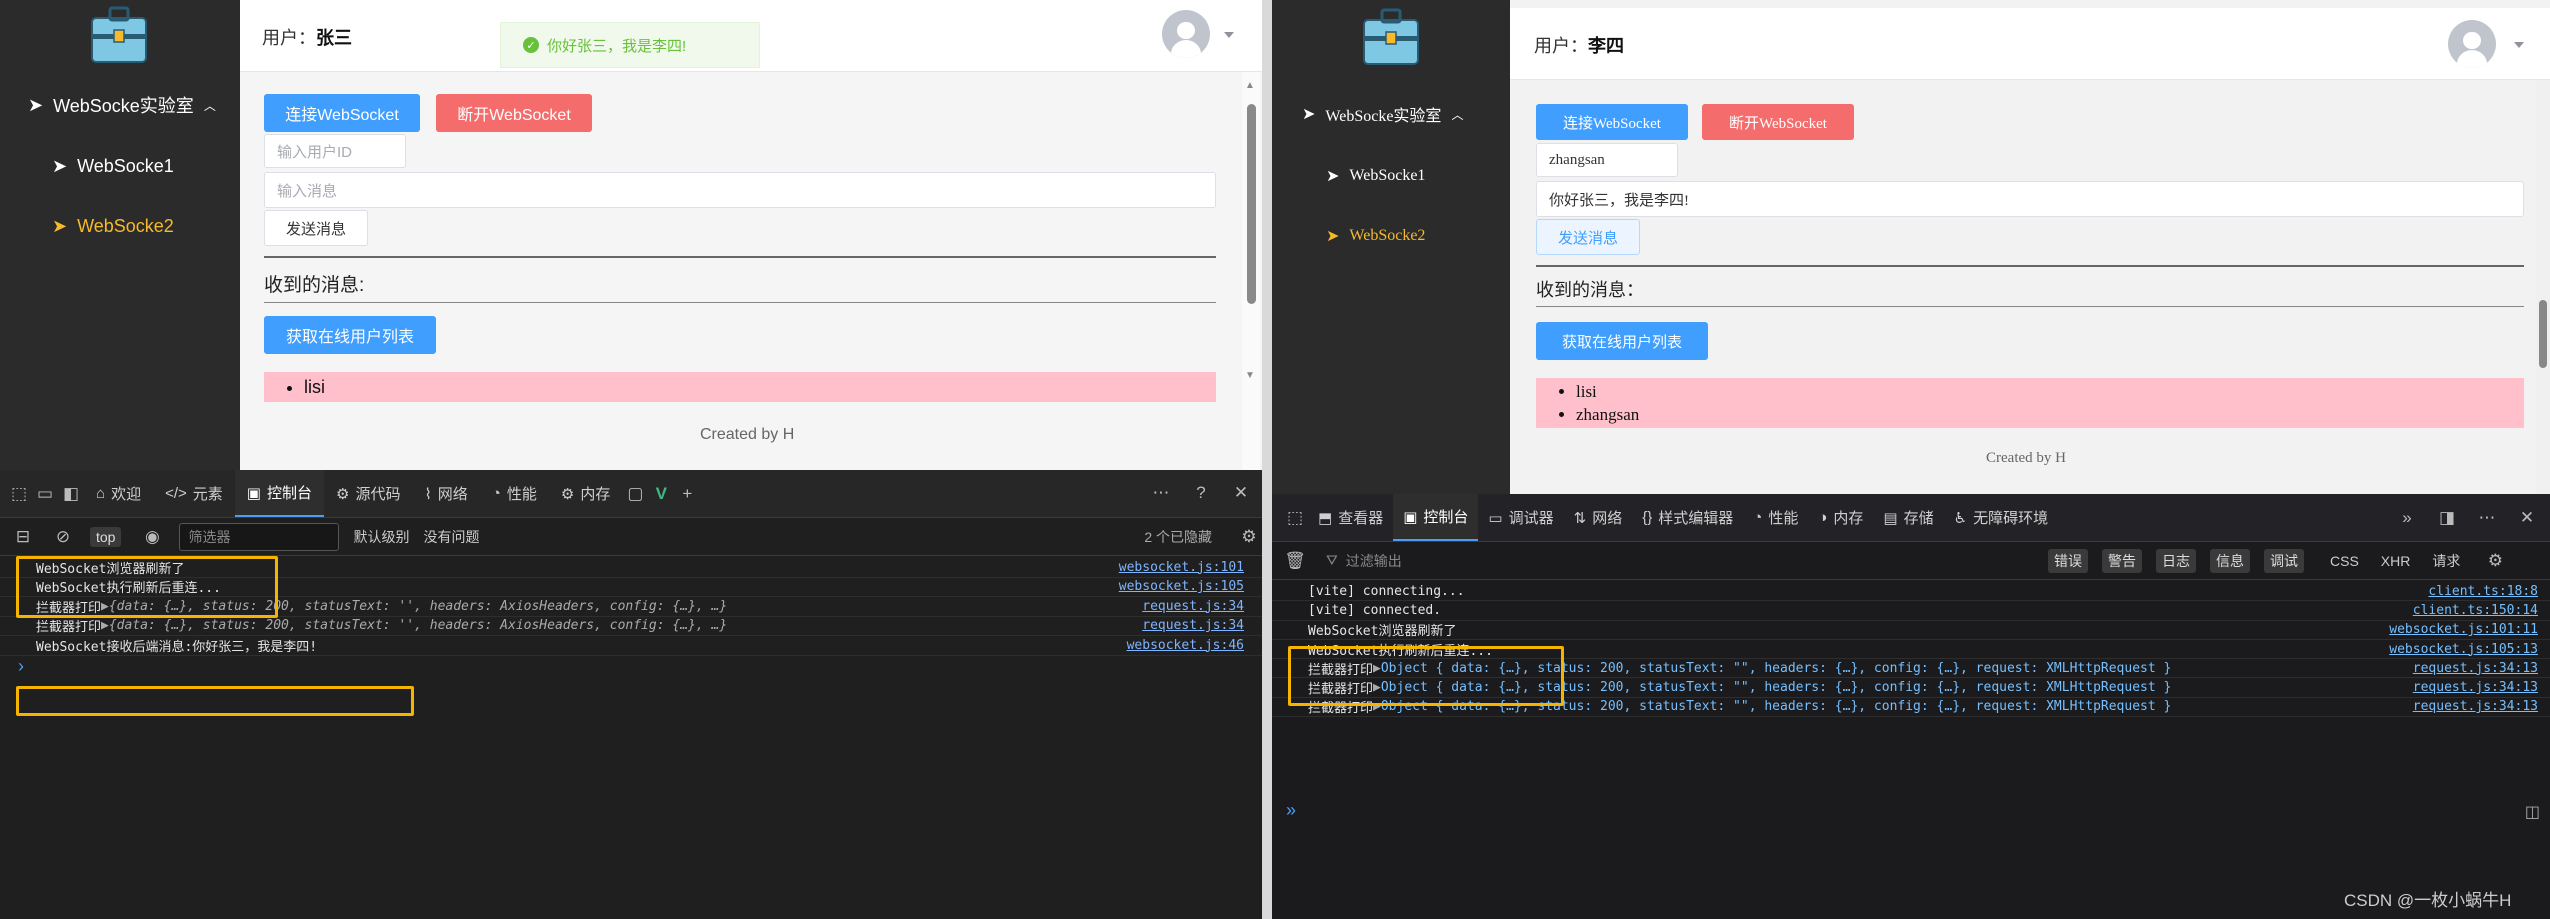 Image resolution: width=2550 pixels, height=919 pixels. I want to click on log-source-link: websocket.js:101, so click(1181, 567).